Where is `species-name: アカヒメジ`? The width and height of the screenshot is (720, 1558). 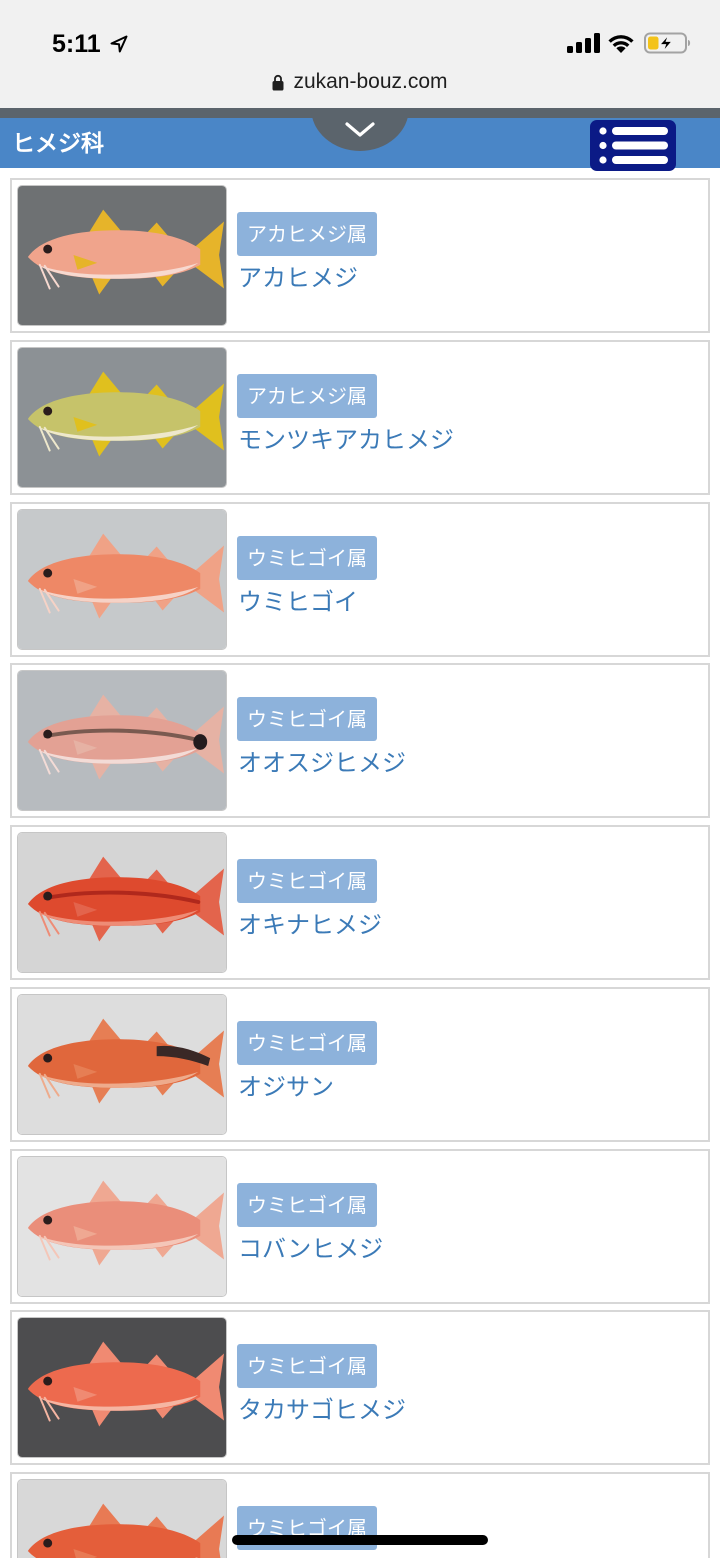 species-name: アカヒメジ is located at coordinates (298, 278).